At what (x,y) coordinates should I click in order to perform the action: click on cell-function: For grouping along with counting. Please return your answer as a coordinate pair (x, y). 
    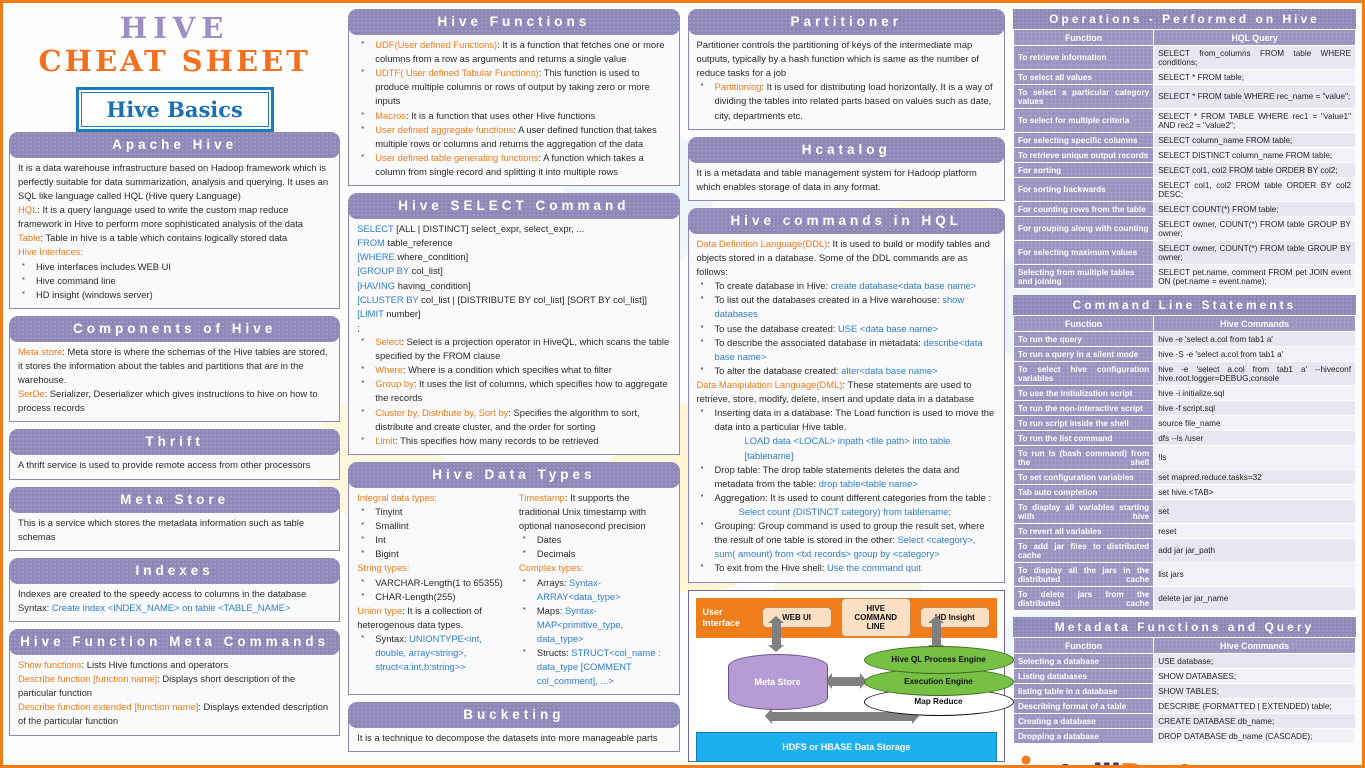
    Looking at the image, I should click on (1083, 228).